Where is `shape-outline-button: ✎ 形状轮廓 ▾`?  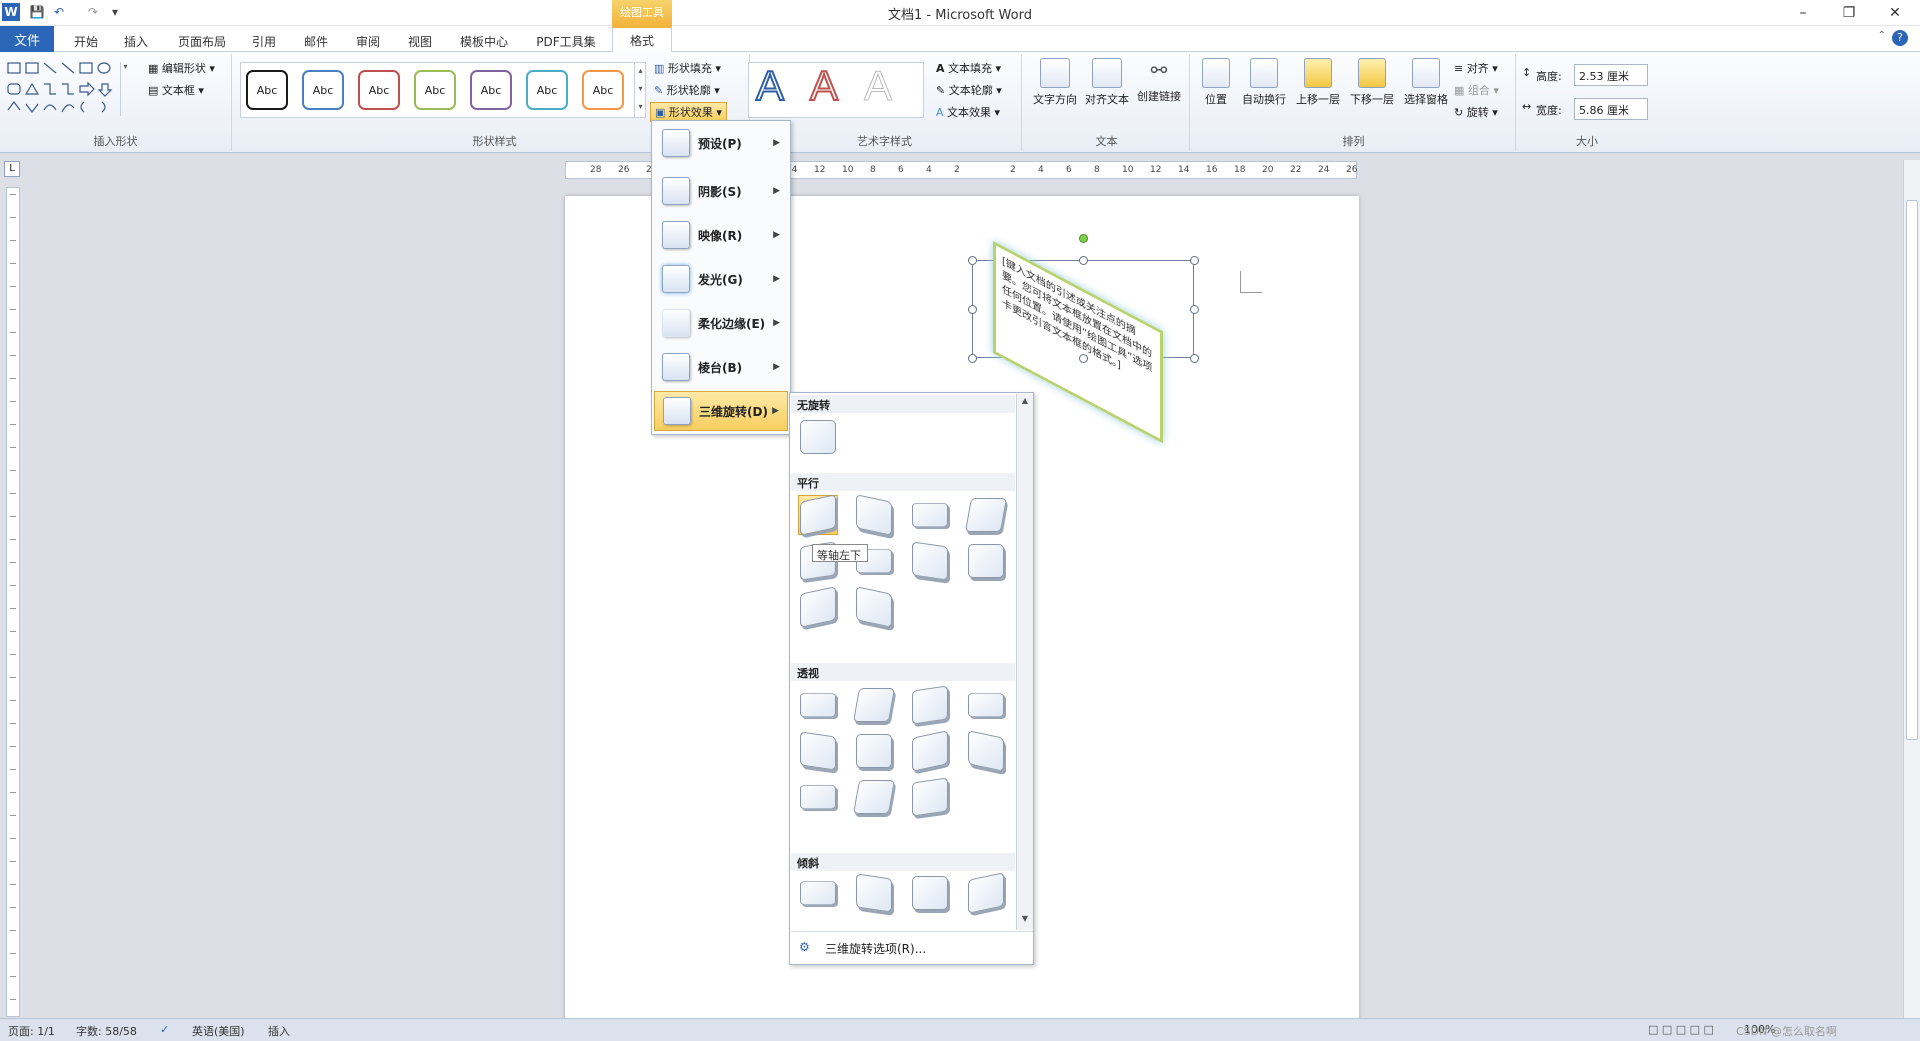
shape-outline-button: ✎ 形状轮廓 ▾ is located at coordinates (687, 90).